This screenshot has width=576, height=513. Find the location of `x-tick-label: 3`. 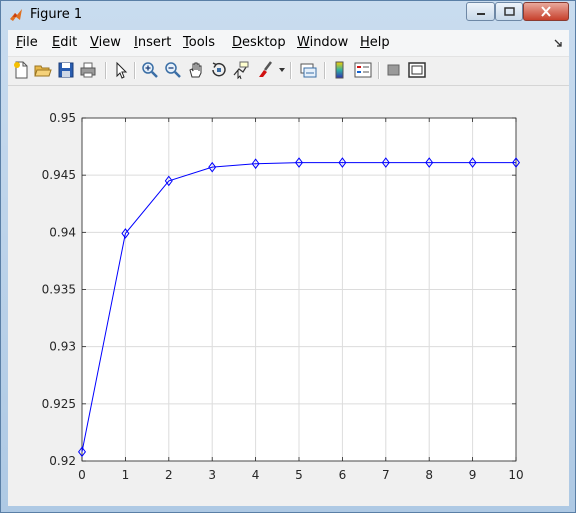

x-tick-label: 3 is located at coordinates (212, 475).